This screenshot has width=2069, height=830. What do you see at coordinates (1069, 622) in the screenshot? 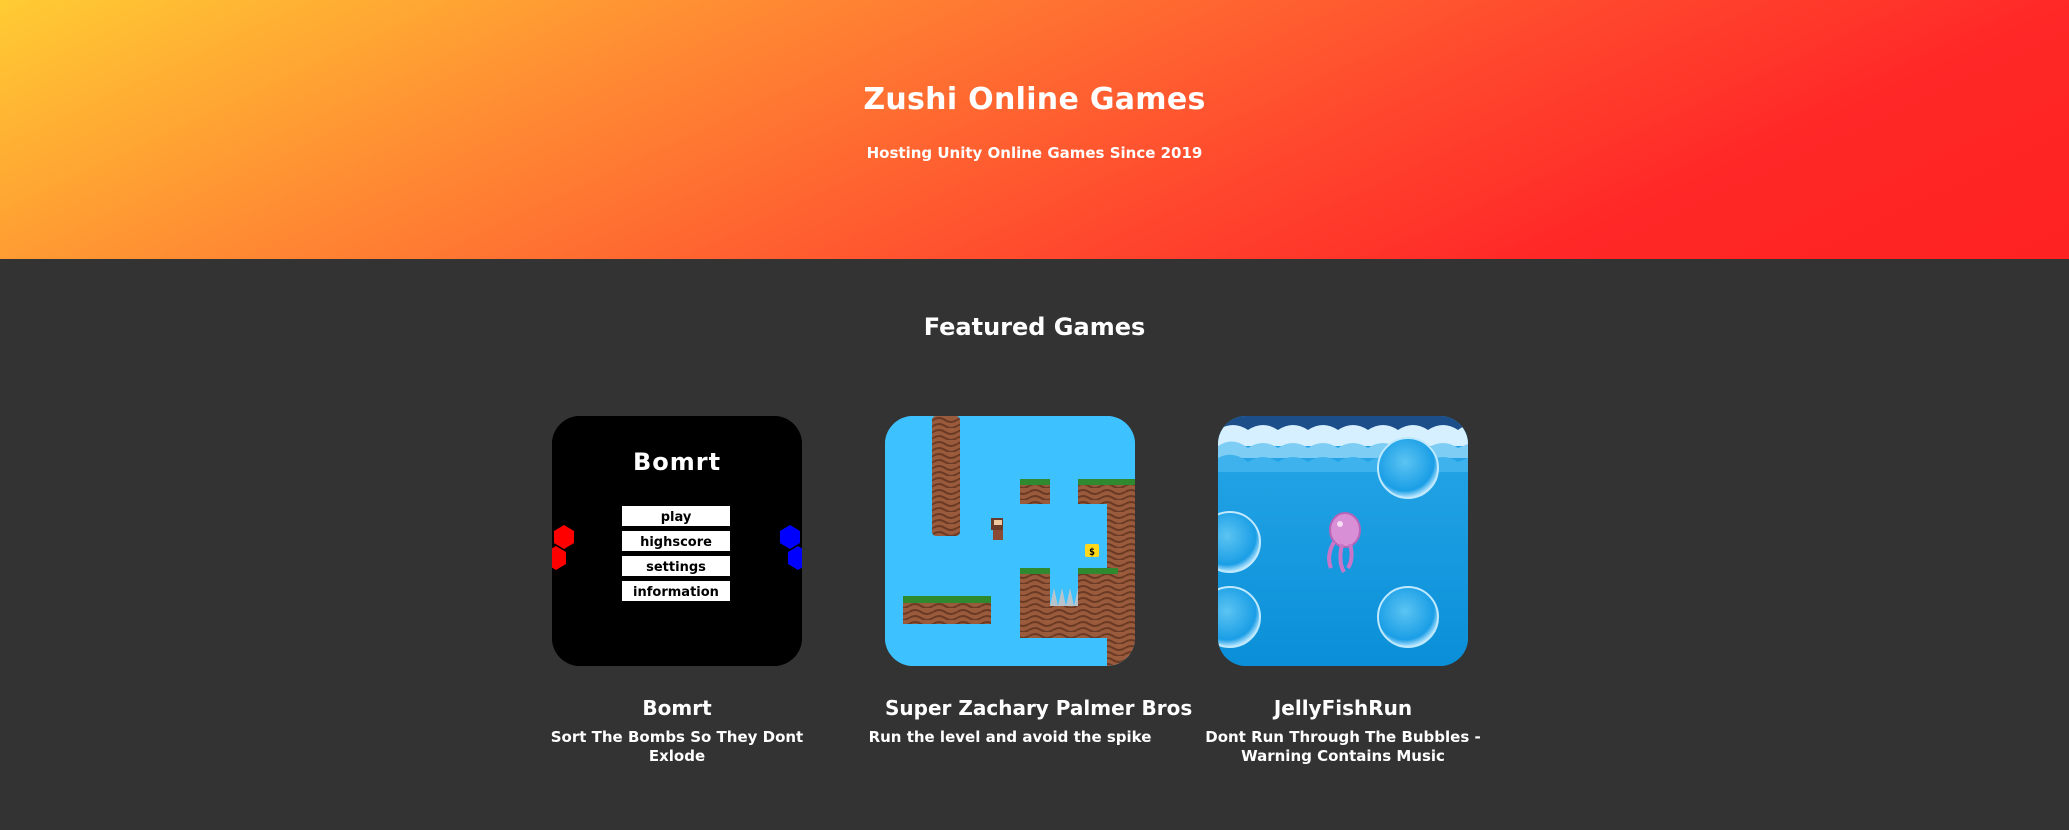
I see `dirt-floor` at bounding box center [1069, 622].